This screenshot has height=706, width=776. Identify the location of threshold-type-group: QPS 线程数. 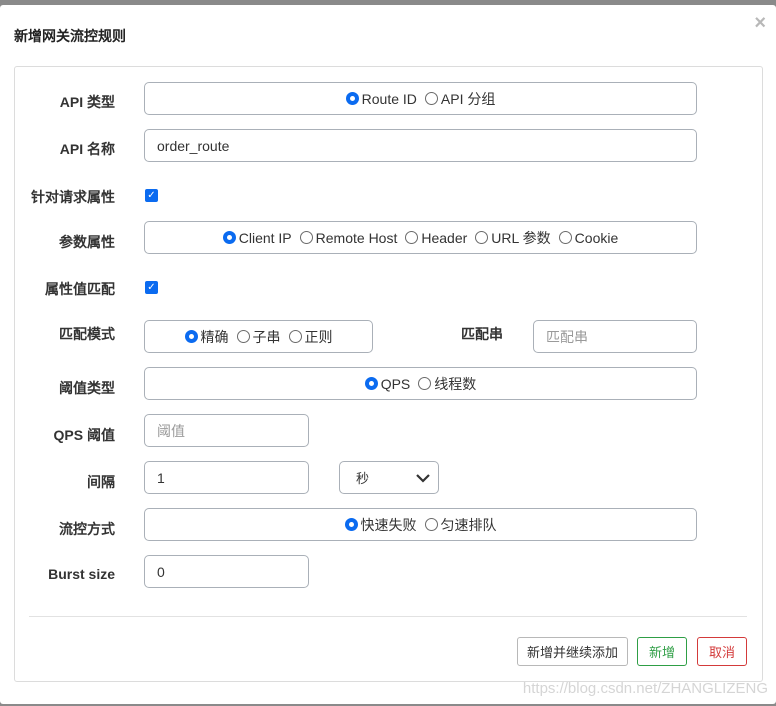
(420, 383).